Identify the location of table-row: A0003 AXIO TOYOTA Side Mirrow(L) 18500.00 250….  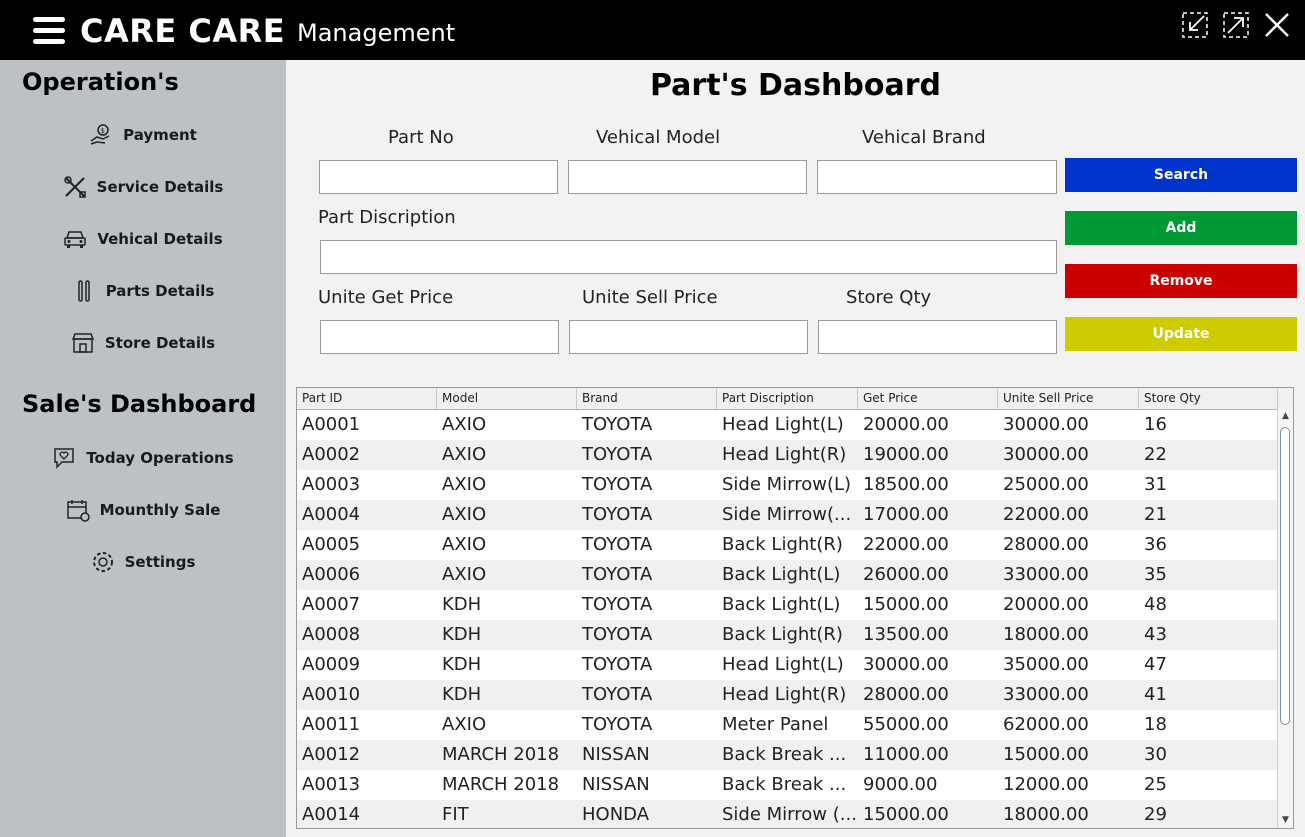
(788, 485).